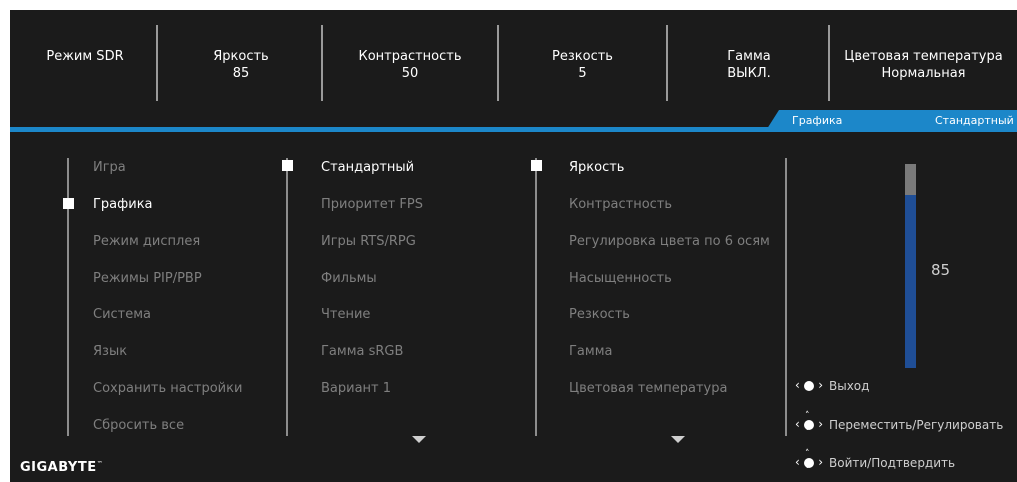 Image resolution: width=1017 pixels, height=482 pixels. Describe the element at coordinates (809, 462) in the screenshot. I see `joystick-press-icon: ˄ ‹ › ˅` at that location.